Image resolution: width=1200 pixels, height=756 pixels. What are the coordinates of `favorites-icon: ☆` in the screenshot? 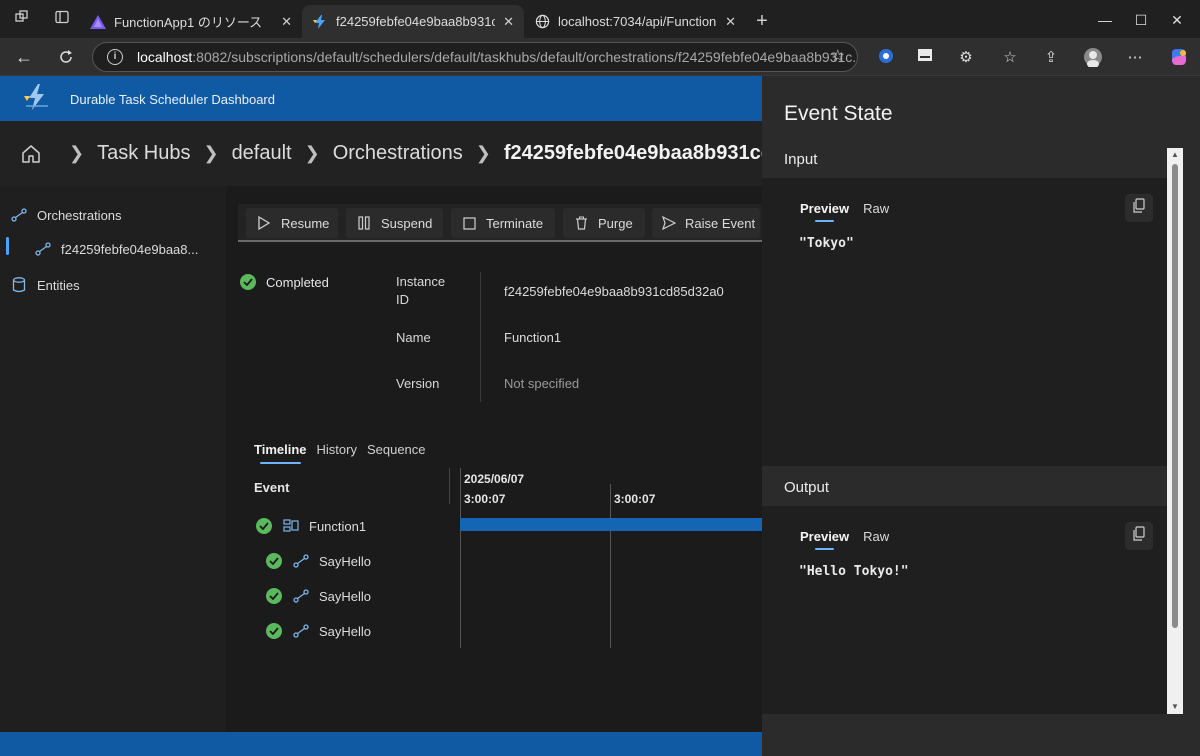 It's located at (1010, 58).